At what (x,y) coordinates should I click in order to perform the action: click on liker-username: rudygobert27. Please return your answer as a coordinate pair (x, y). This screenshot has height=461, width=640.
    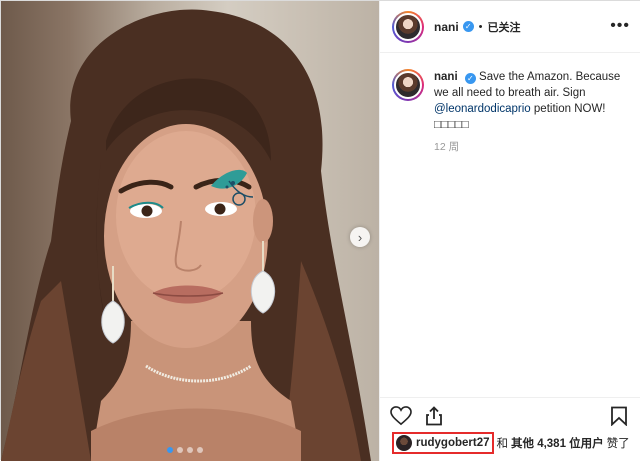
    Looking at the image, I should click on (453, 443).